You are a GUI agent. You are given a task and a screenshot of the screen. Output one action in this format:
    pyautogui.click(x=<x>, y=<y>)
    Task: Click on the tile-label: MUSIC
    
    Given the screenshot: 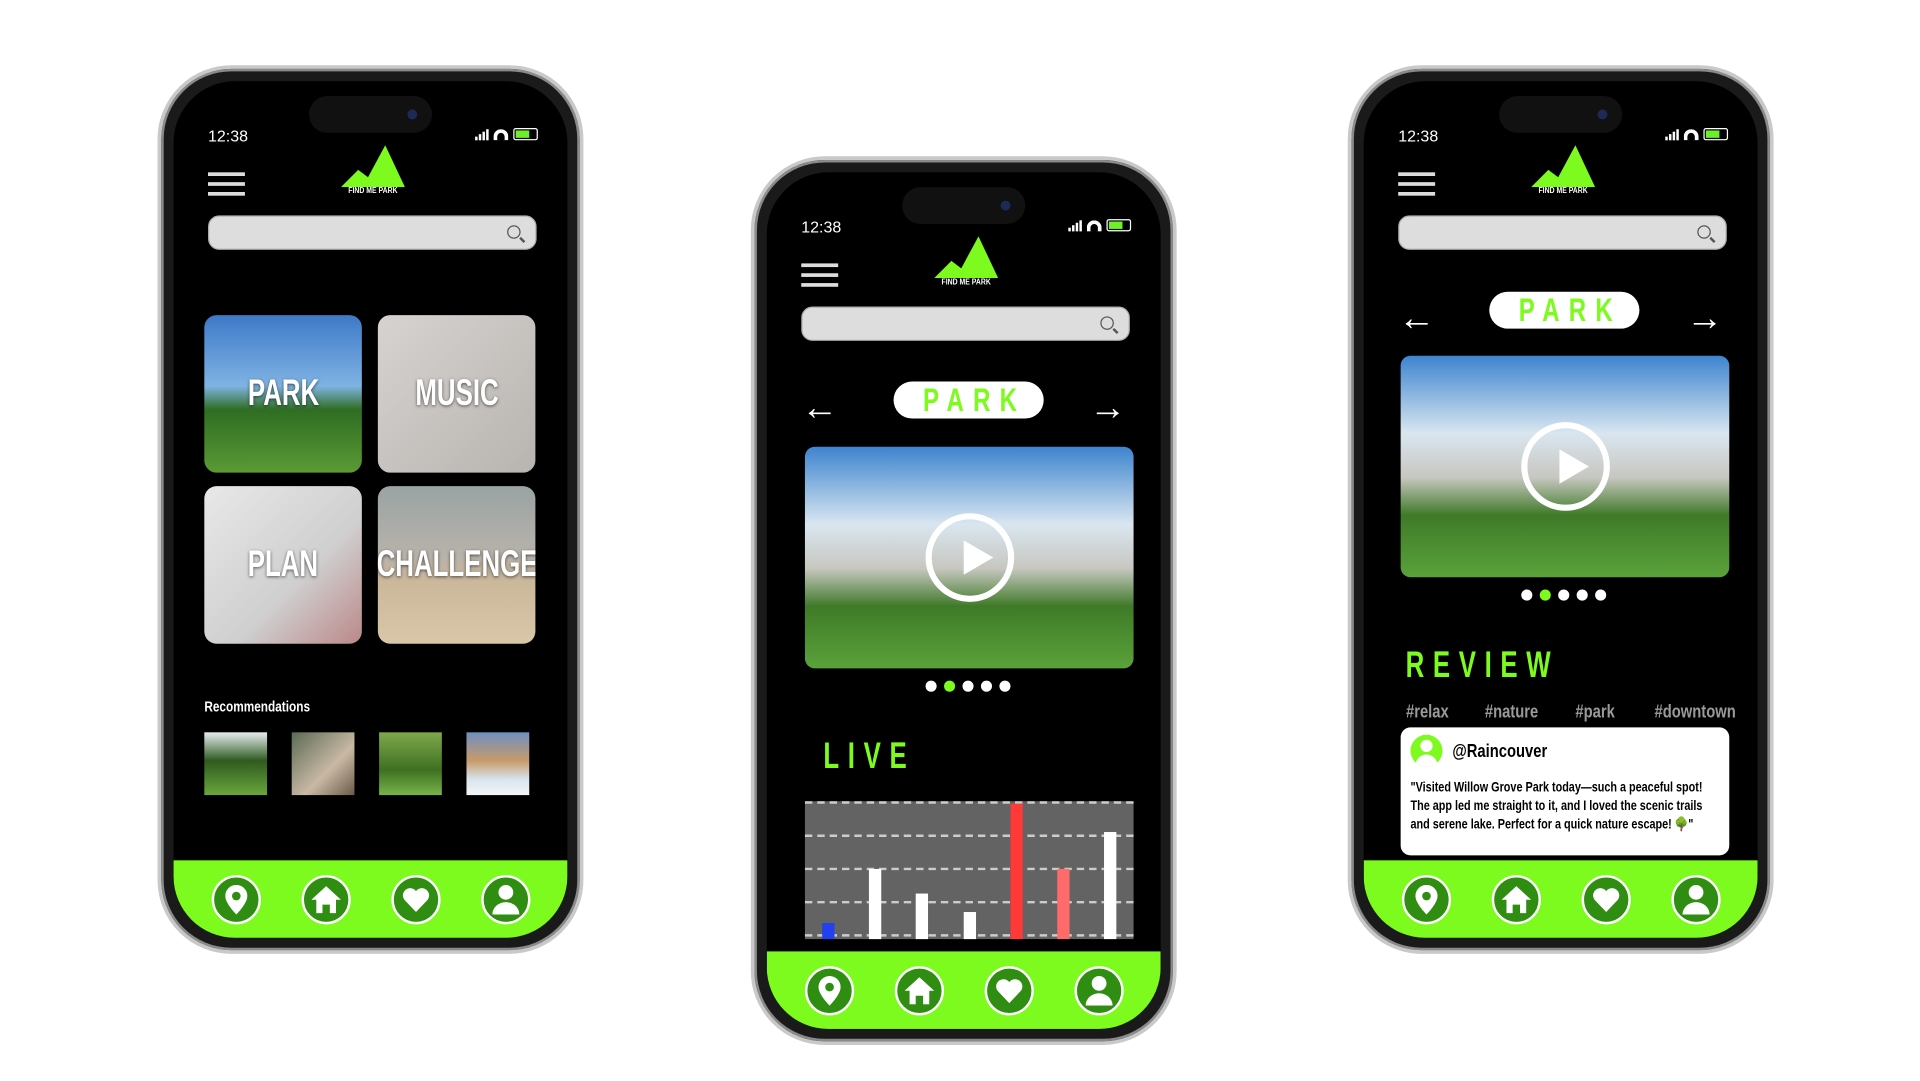 What is the action you would take?
    pyautogui.click(x=456, y=393)
    